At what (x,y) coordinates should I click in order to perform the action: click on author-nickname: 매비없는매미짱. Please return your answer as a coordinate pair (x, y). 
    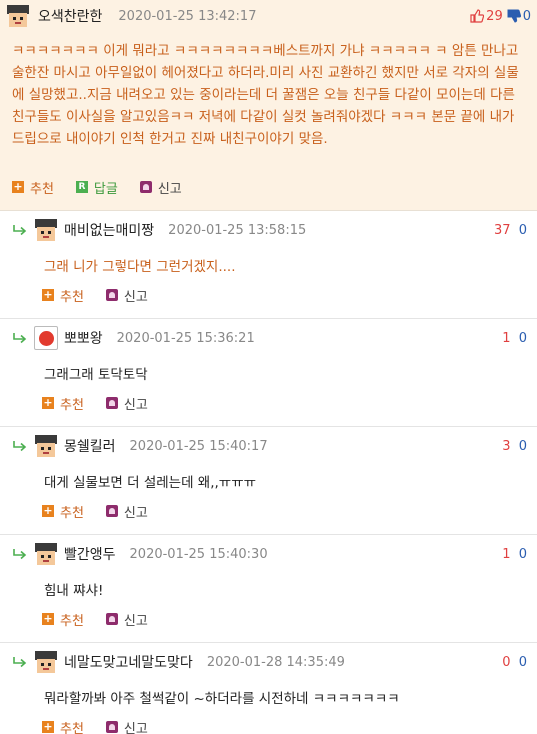
    Looking at the image, I should click on (109, 230).